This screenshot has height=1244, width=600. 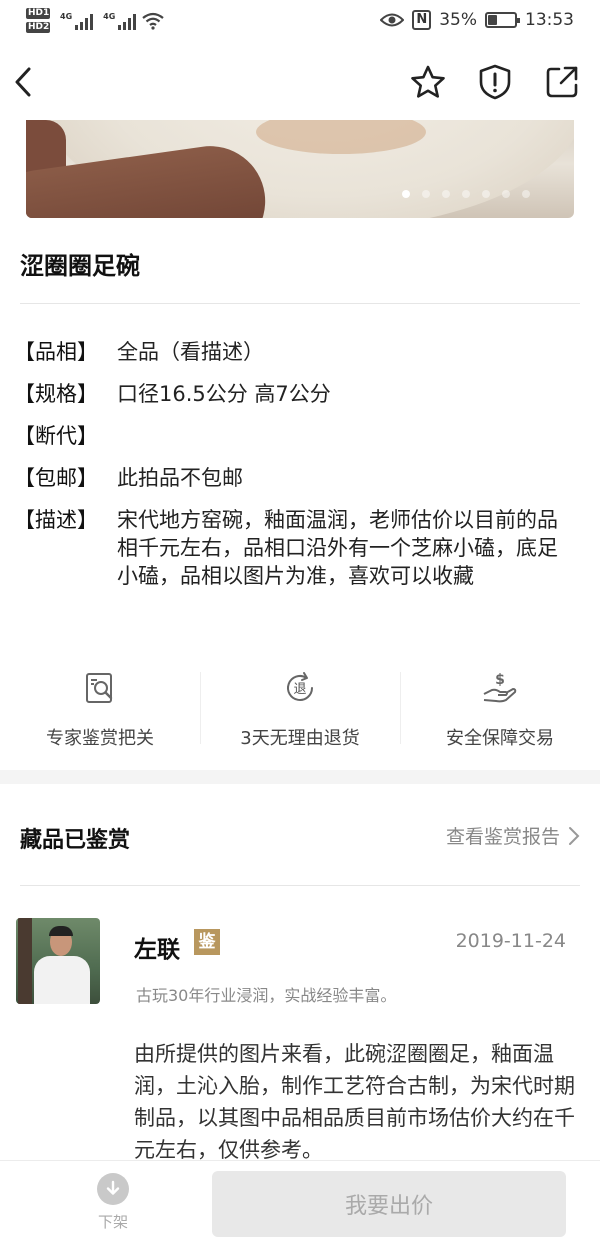 I want to click on attribute-key: 【断代】, so click(x=56, y=436).